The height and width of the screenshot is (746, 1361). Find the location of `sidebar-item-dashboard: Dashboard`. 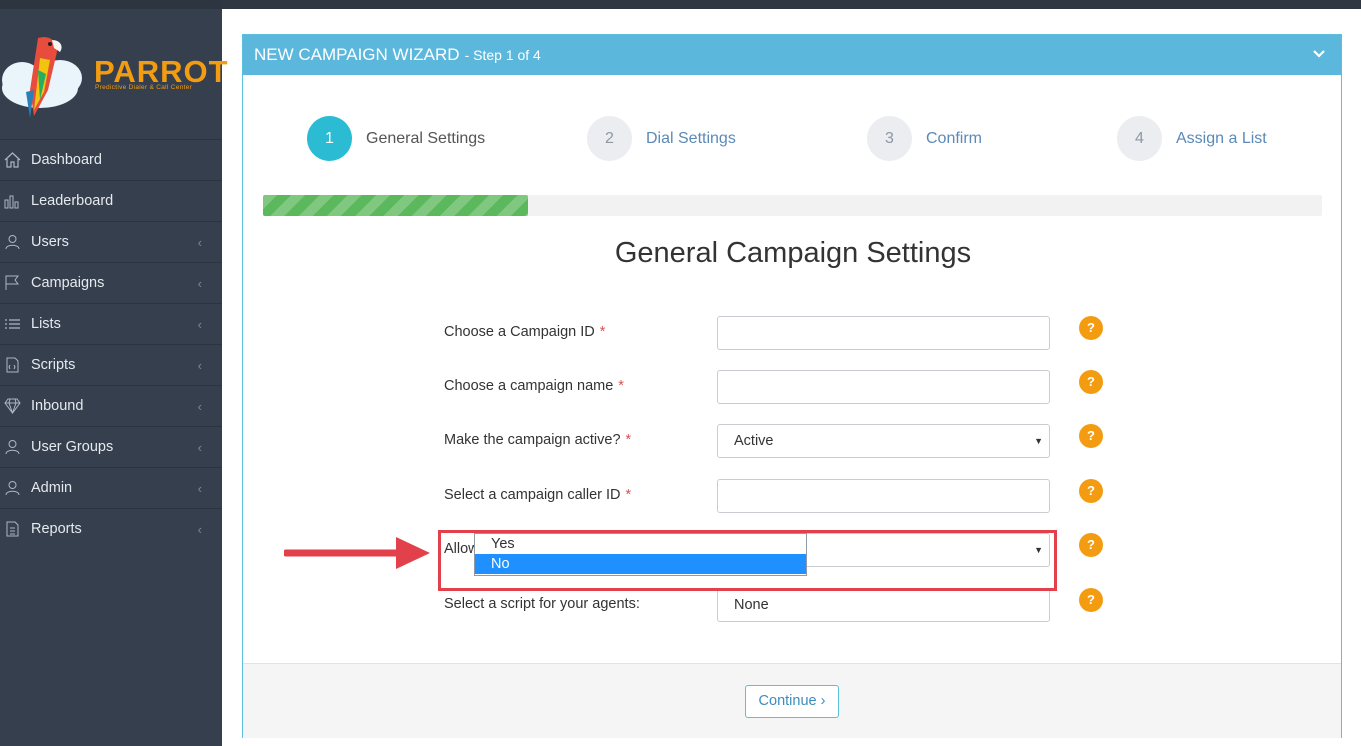

sidebar-item-dashboard: Dashboard is located at coordinates (111, 159).